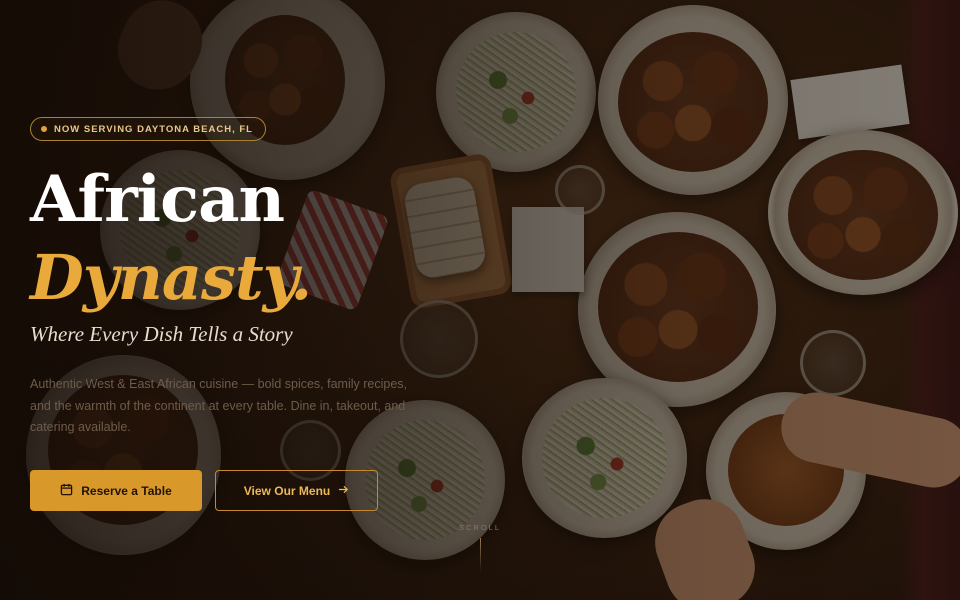  I want to click on dot-icon, so click(44, 129).